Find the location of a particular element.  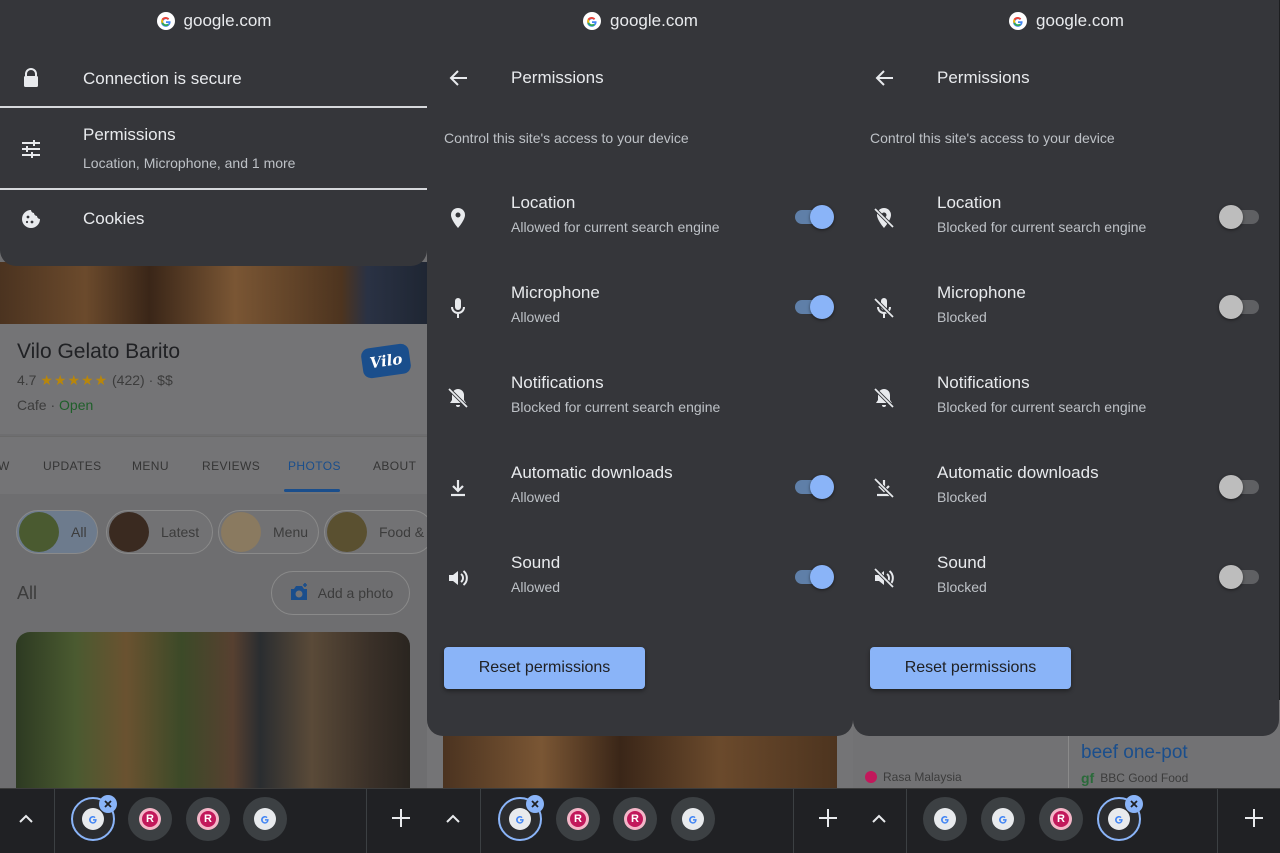

review-count: (422) is located at coordinates (128, 380).